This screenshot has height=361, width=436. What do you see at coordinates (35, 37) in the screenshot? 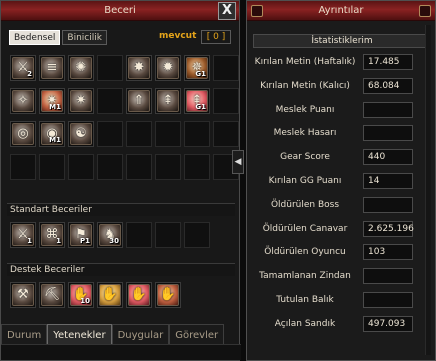
I see `subtab-bedensel: Bedensel` at bounding box center [35, 37].